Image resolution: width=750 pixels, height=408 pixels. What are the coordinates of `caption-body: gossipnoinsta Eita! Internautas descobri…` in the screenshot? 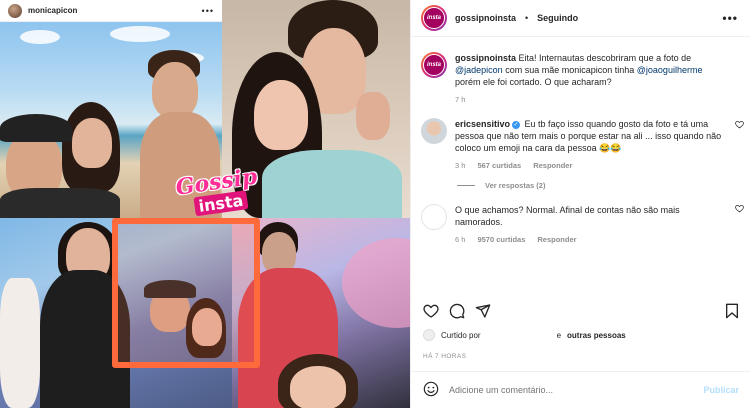 It's located at (597, 79).